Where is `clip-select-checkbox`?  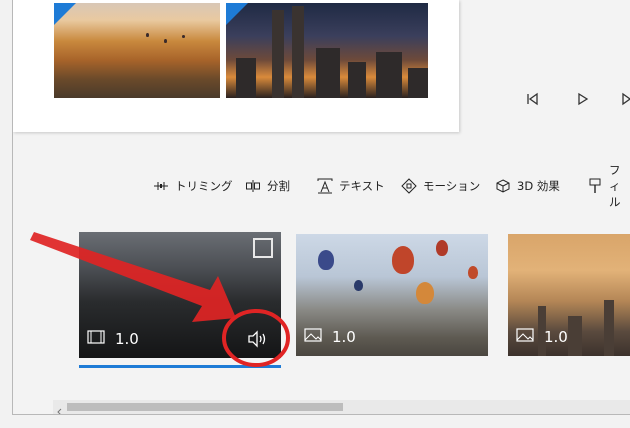
clip-select-checkbox is located at coordinates (263, 248).